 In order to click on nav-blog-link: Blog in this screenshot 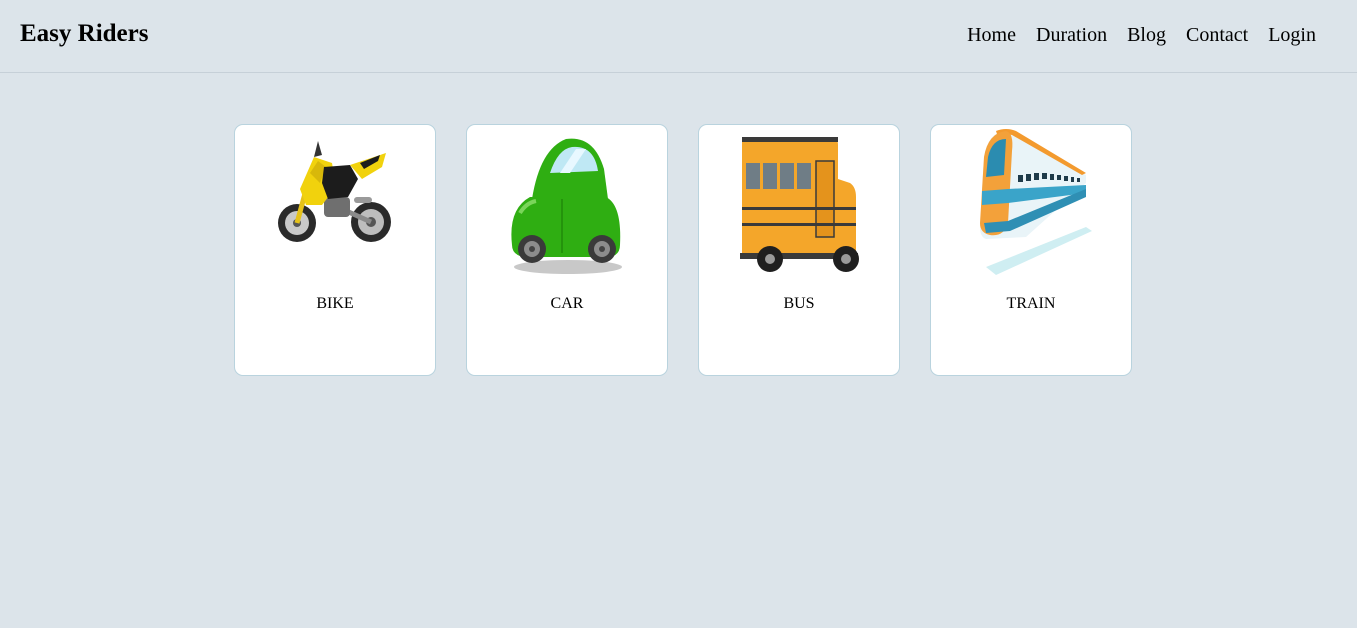, I will do `click(1146, 35)`.